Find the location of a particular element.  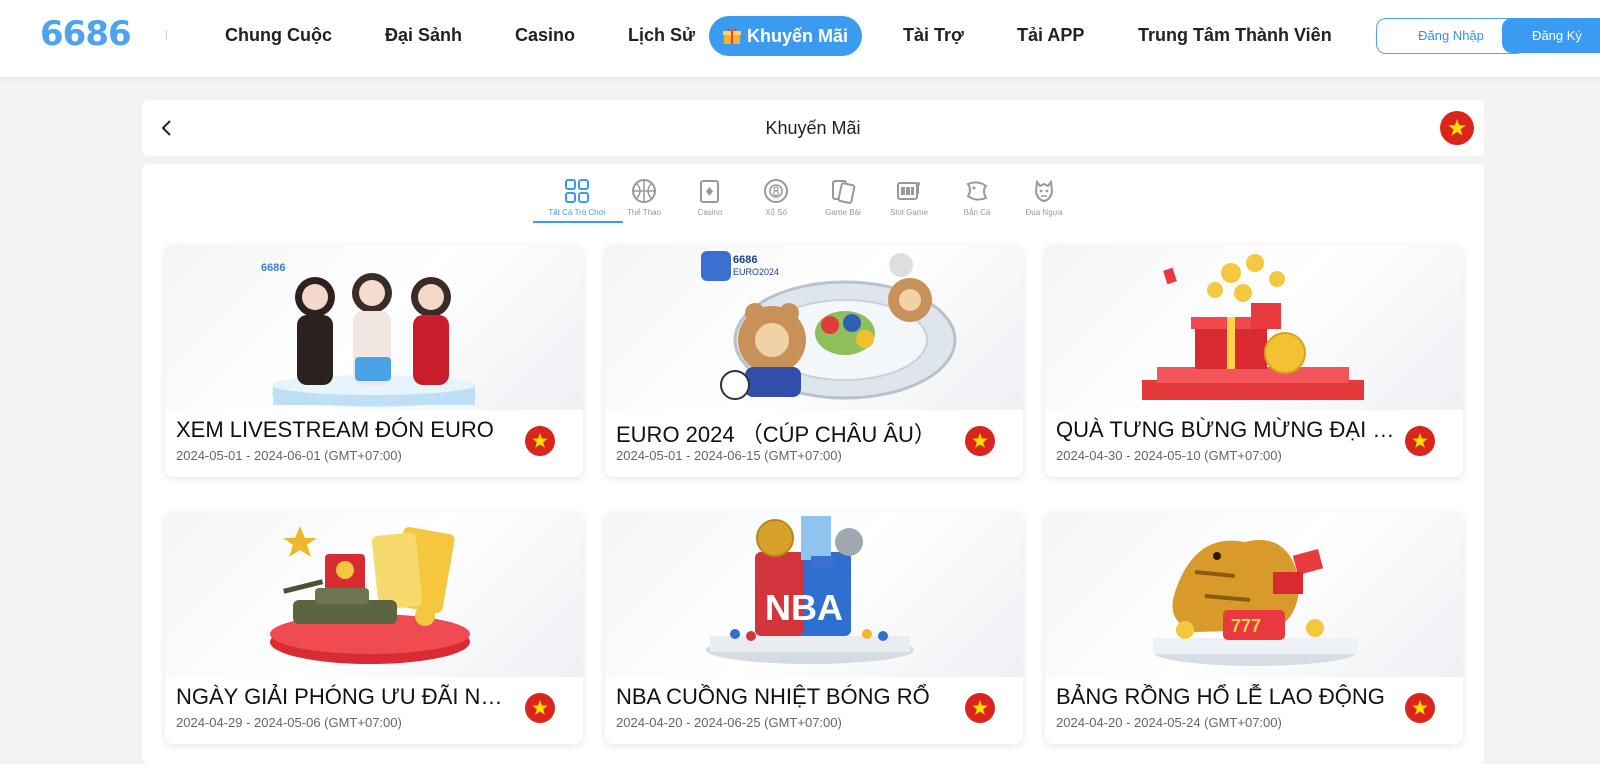

cards-icon is located at coordinates (709, 191).